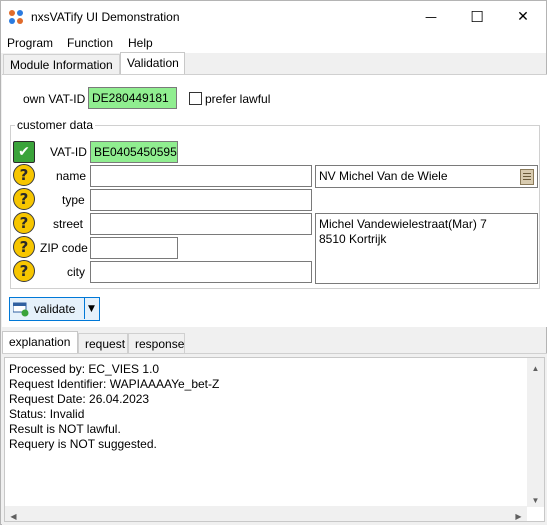 This screenshot has width=547, height=525. I want to click on explanation-line: Result is NOT lawful., so click(65, 429).